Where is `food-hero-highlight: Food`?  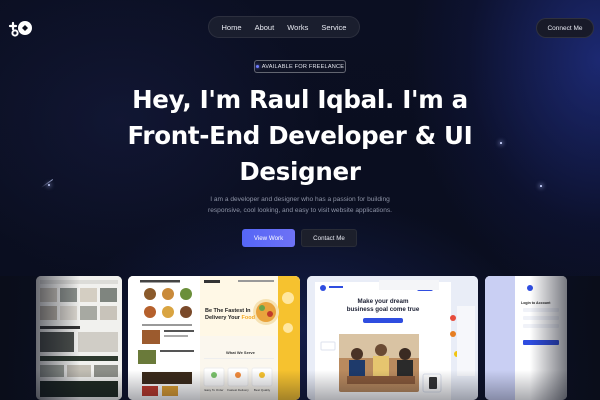 food-hero-highlight: Food is located at coordinates (248, 317).